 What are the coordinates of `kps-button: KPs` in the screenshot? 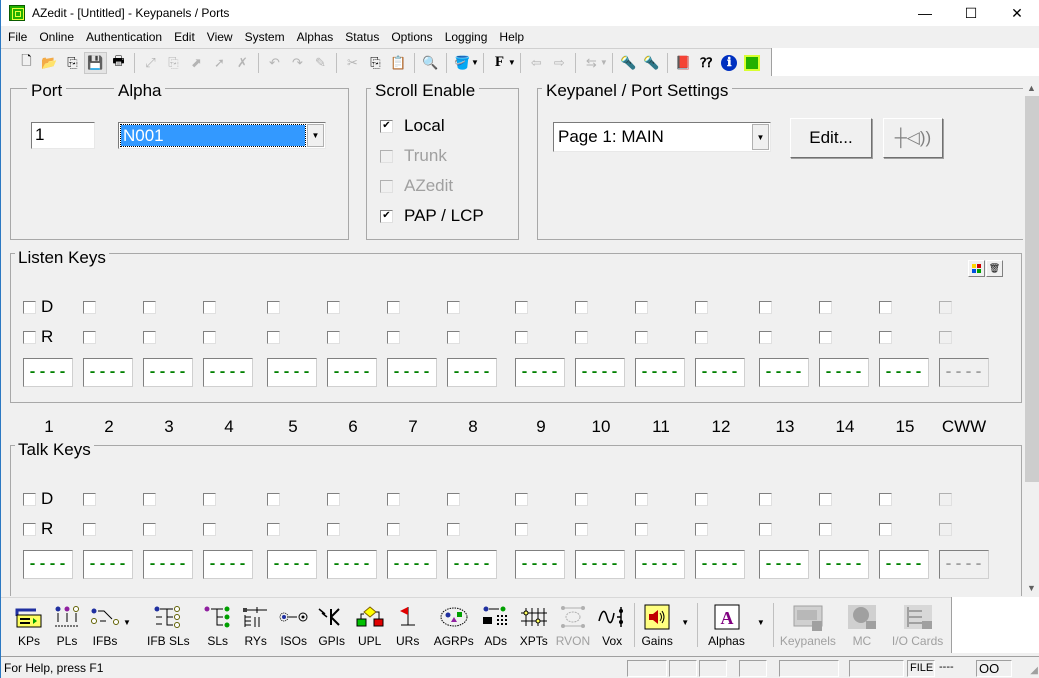 It's located at (29, 625).